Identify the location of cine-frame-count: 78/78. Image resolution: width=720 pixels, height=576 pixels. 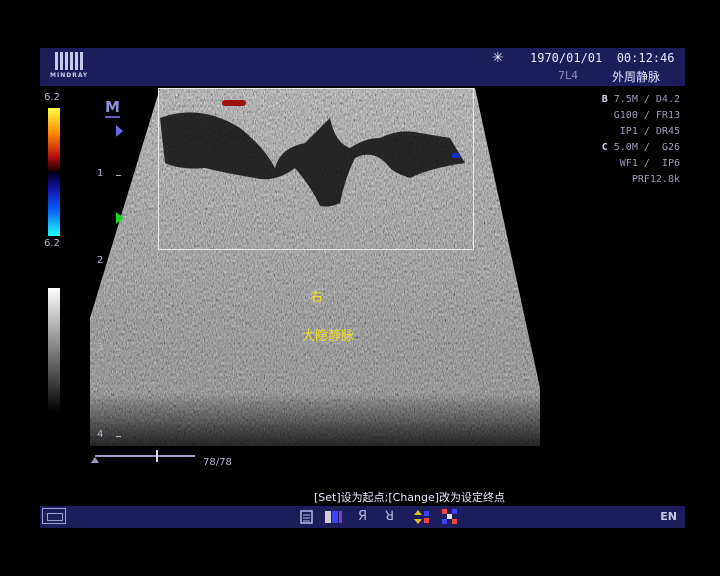
(217, 462).